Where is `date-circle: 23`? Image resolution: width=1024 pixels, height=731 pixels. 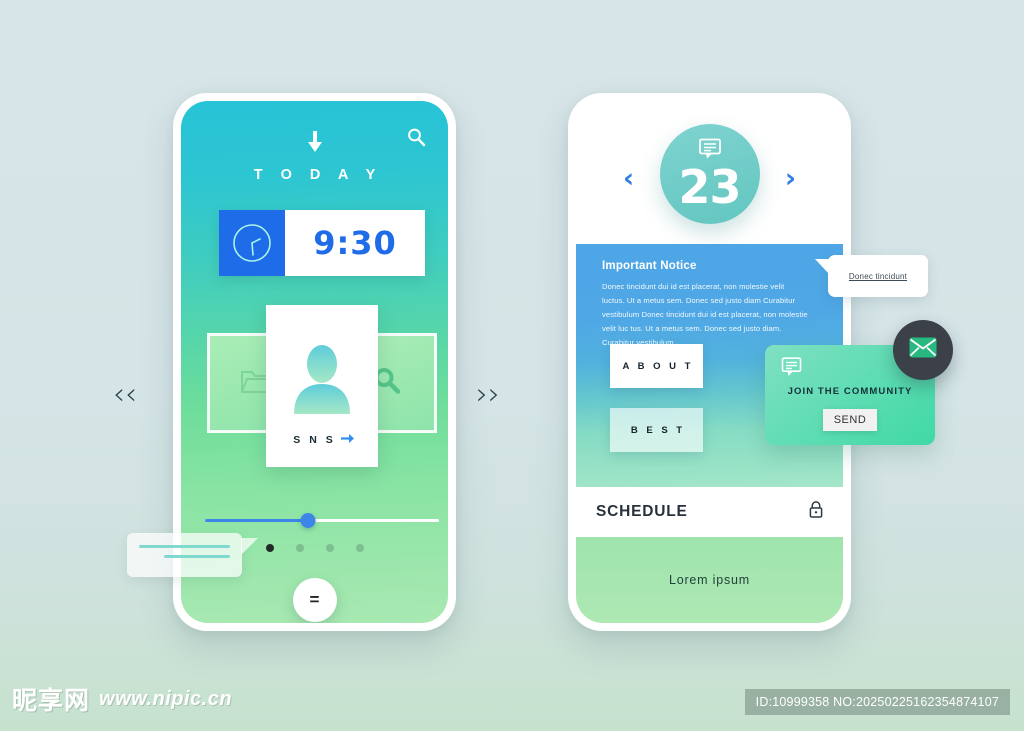
date-circle: 23 is located at coordinates (709, 174).